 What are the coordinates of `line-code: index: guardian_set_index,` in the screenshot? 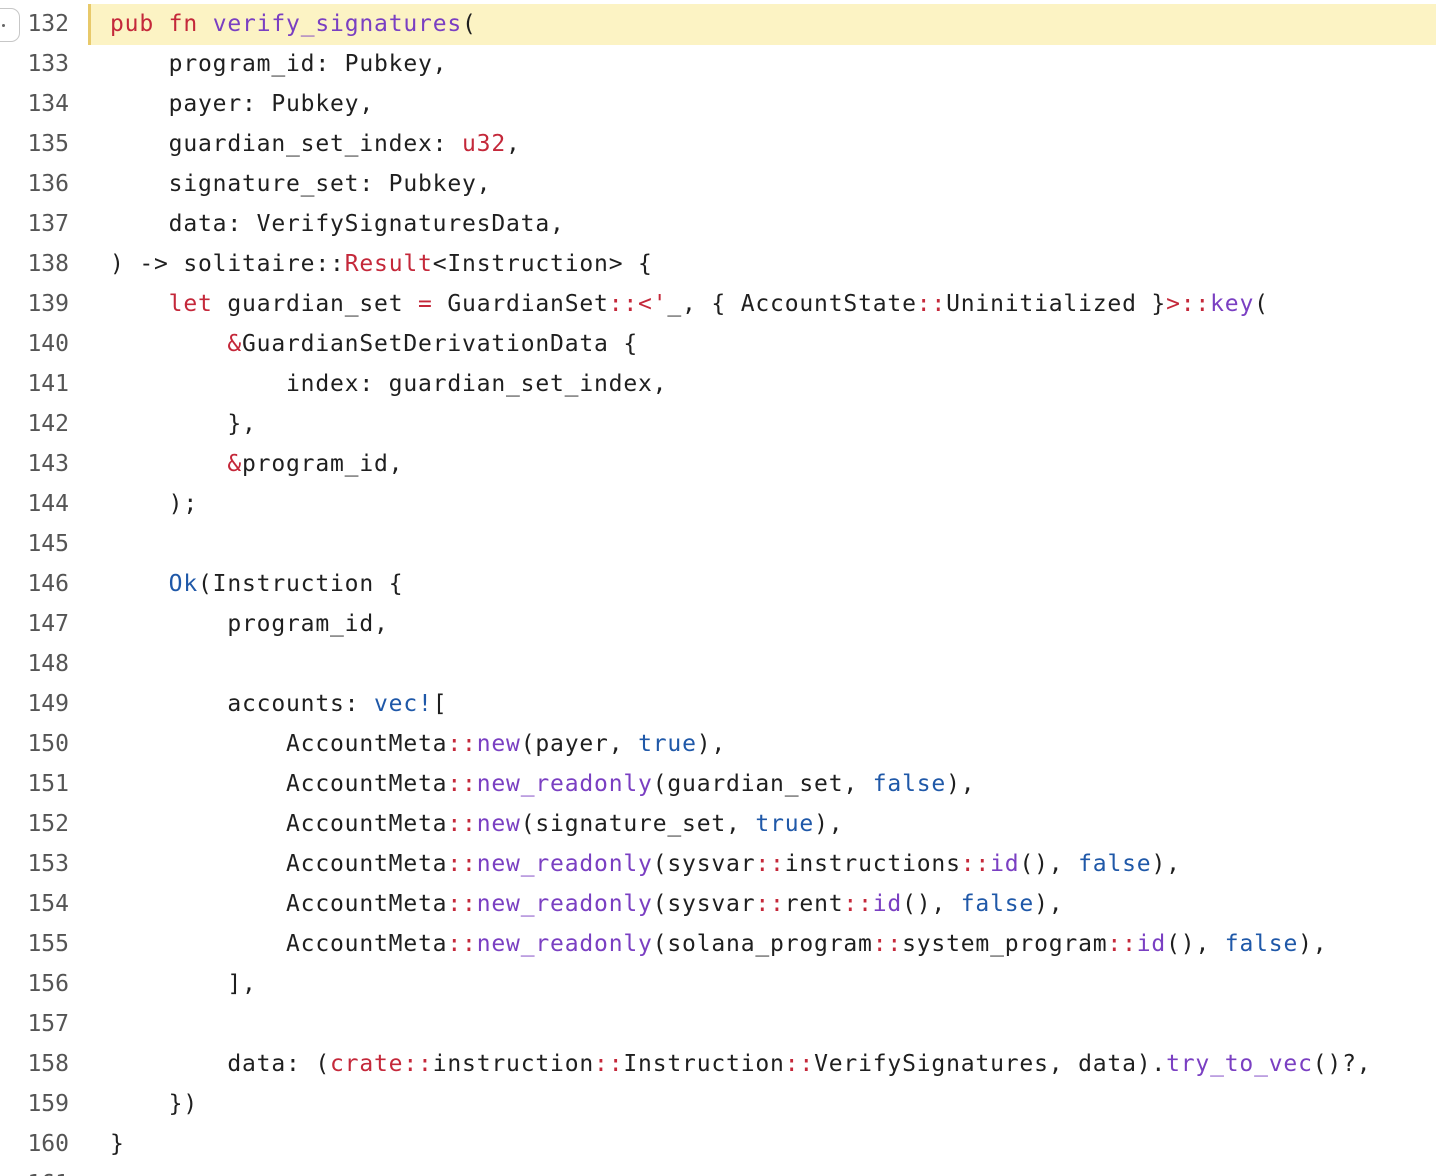 It's located at (388, 384).